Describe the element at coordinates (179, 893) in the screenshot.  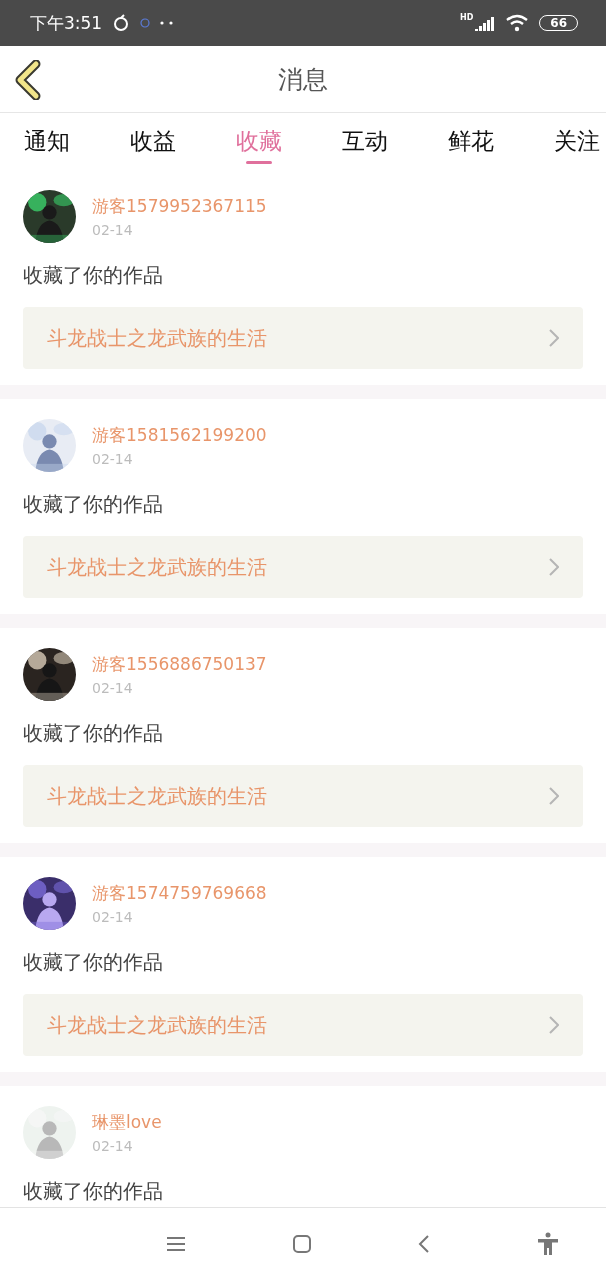
I see `user-name: 游客1574759769668` at that location.